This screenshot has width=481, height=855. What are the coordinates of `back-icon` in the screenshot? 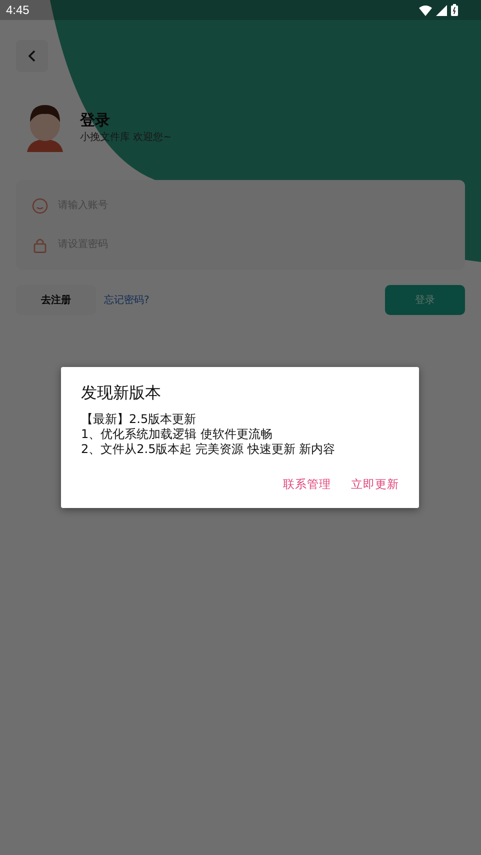 It's located at (32, 56).